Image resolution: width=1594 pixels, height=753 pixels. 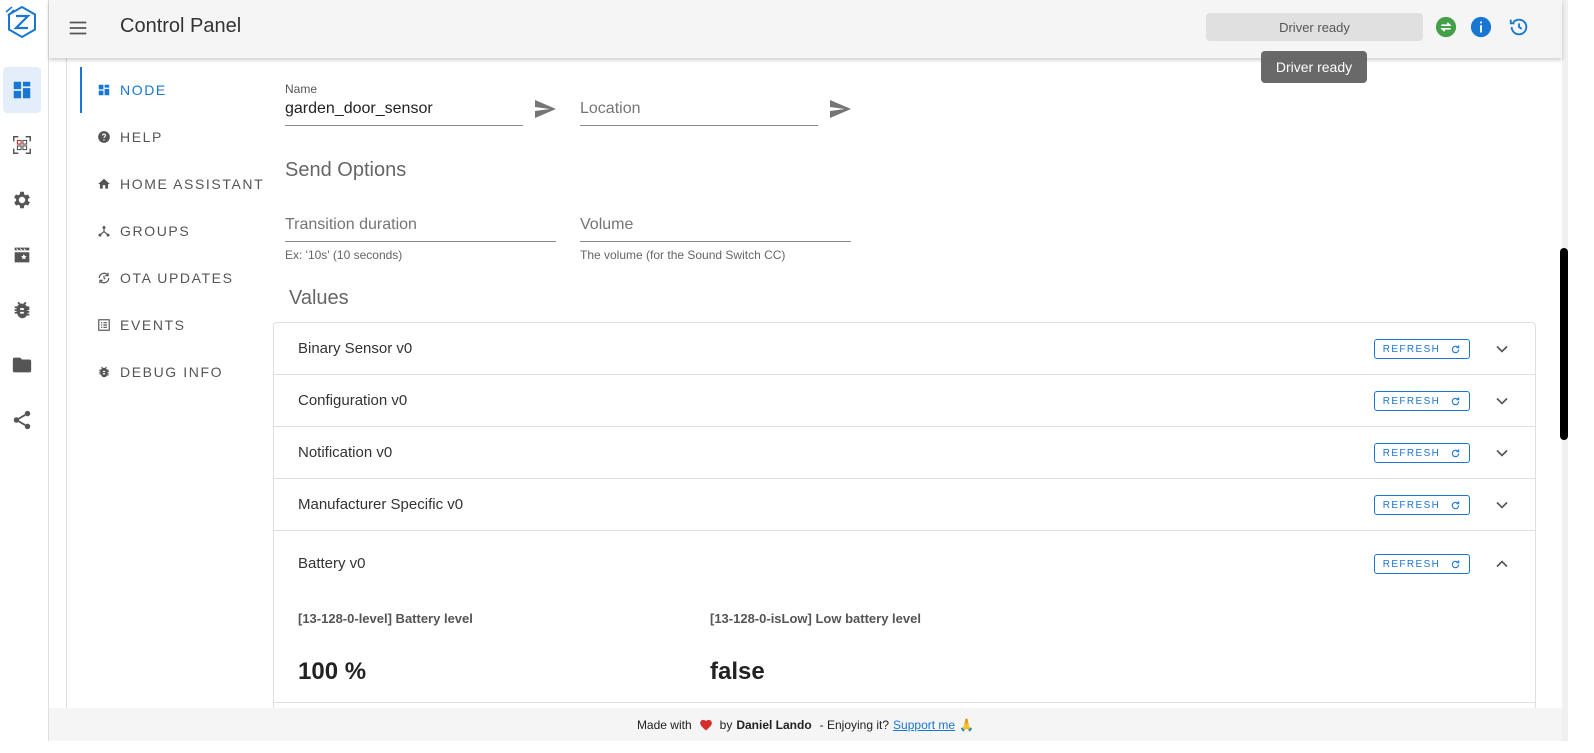 What do you see at coordinates (344, 255) in the screenshot?
I see `transition-duration-hint: Ex: '10s' (10 seconds)` at bounding box center [344, 255].